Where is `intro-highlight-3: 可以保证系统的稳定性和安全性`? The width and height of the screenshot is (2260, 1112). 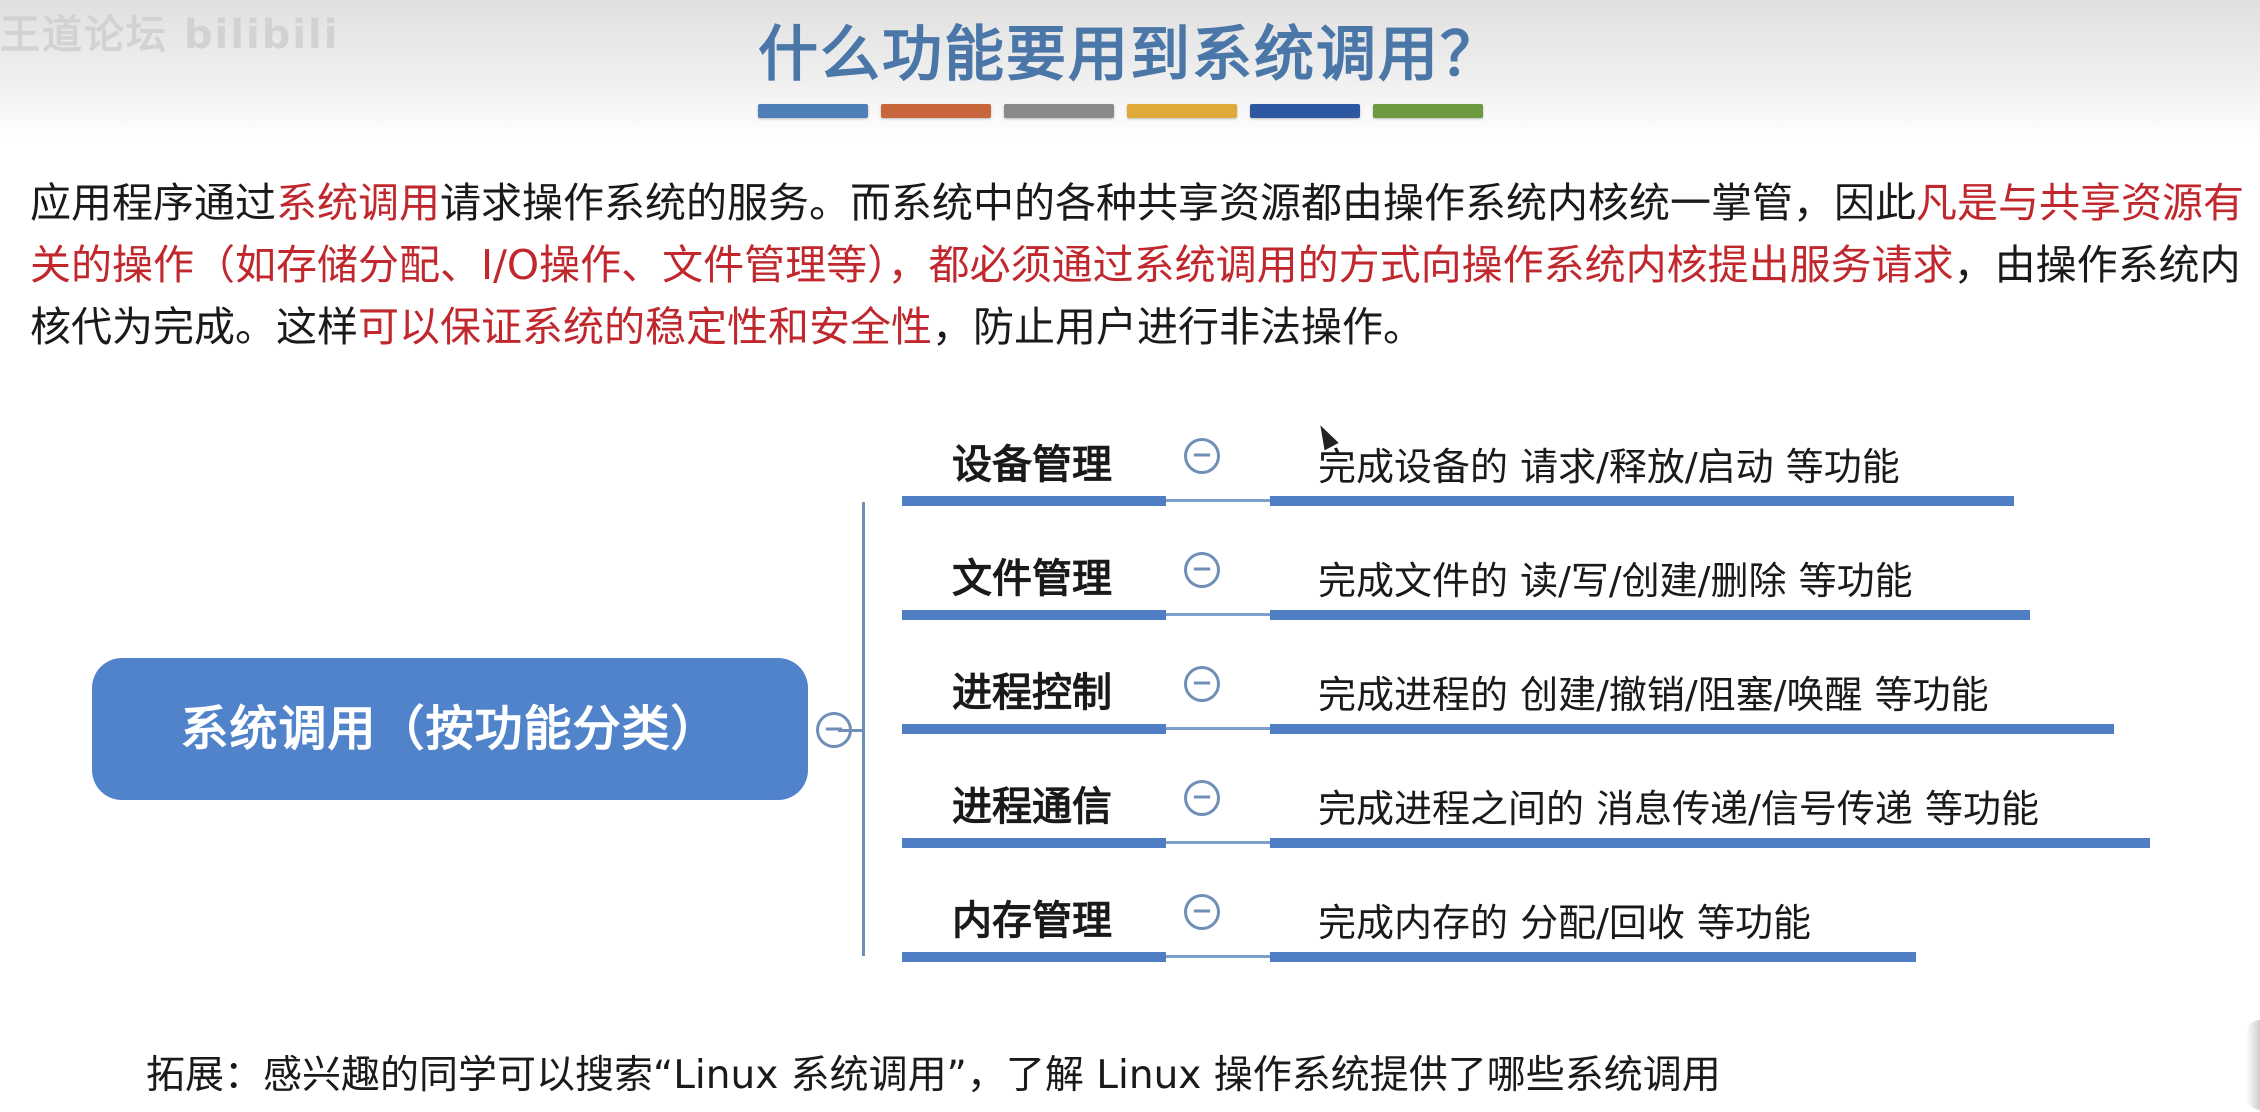
intro-highlight-3: 可以保证系统的稳定性和安全性 is located at coordinates (645, 327).